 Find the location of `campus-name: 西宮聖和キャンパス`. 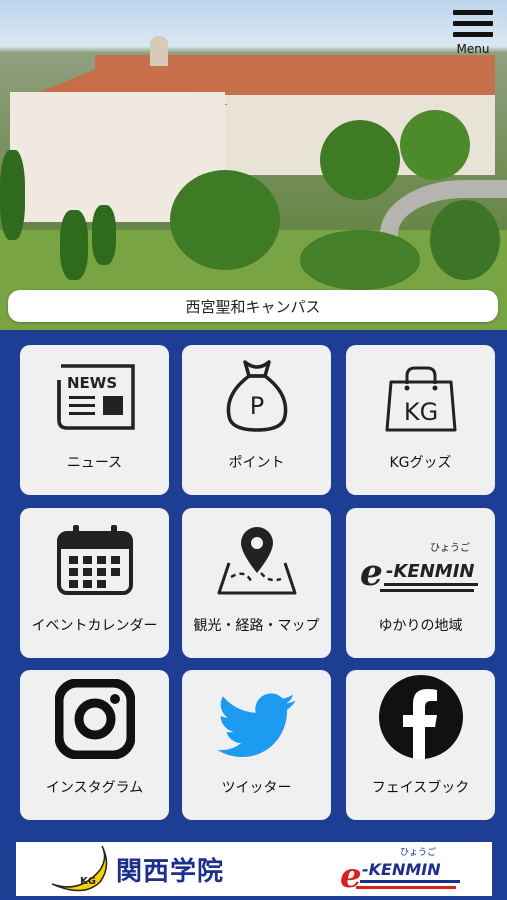

campus-name: 西宮聖和キャンパス is located at coordinates (253, 306).